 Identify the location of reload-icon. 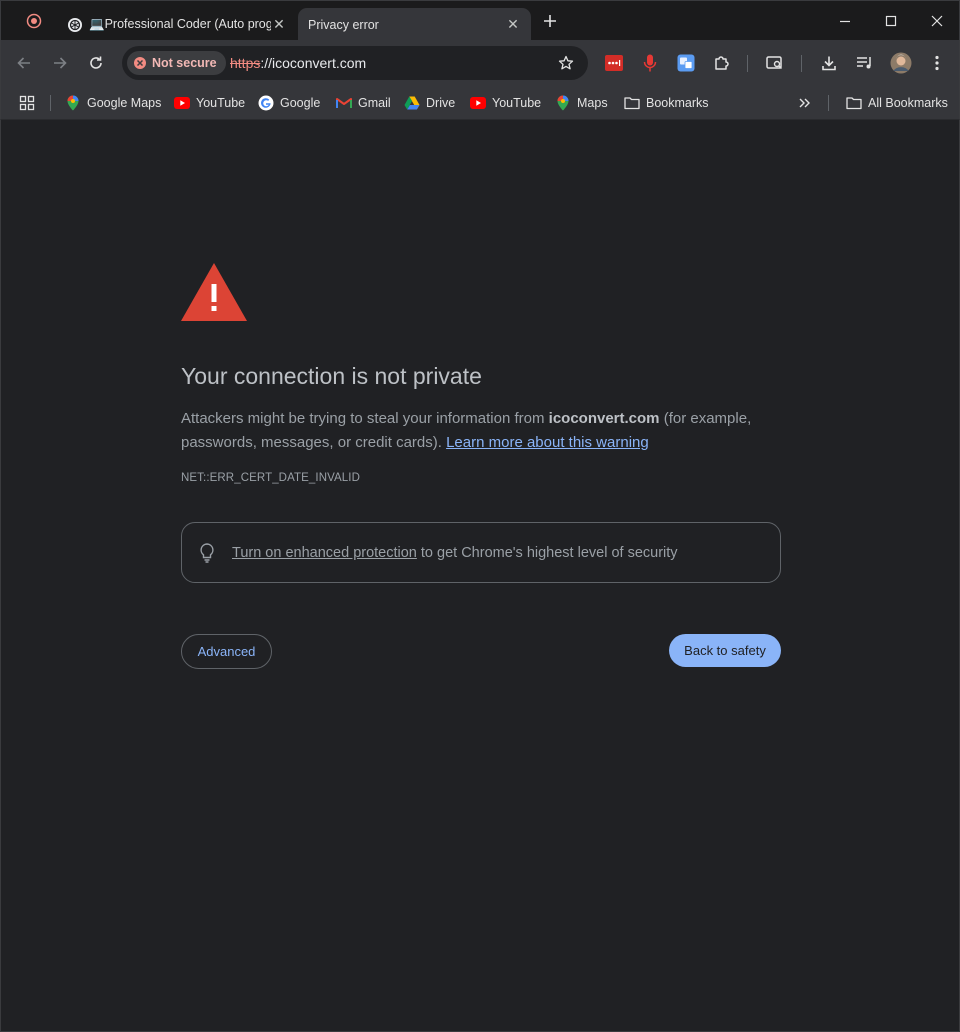
(96, 62).